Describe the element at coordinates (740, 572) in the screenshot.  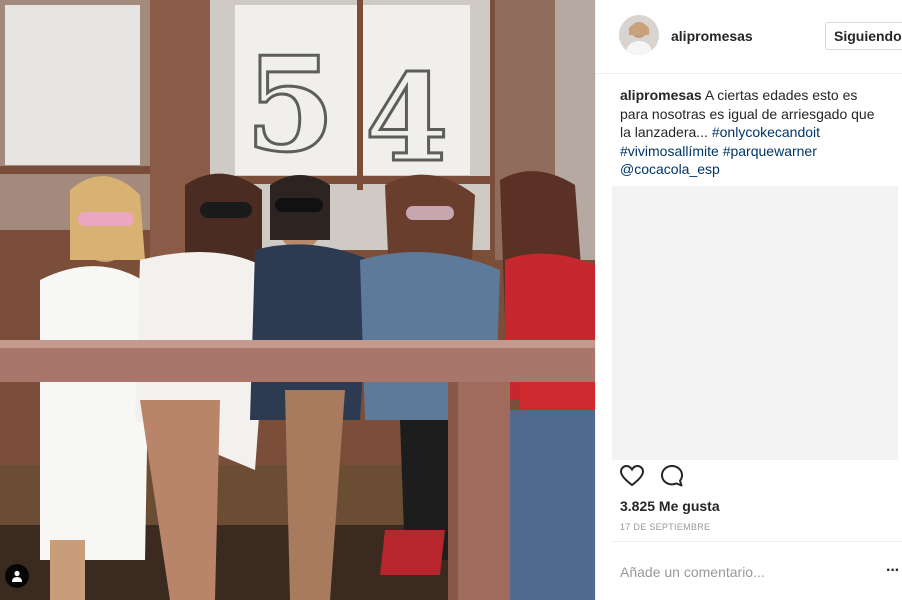
I see `comment-input` at that location.